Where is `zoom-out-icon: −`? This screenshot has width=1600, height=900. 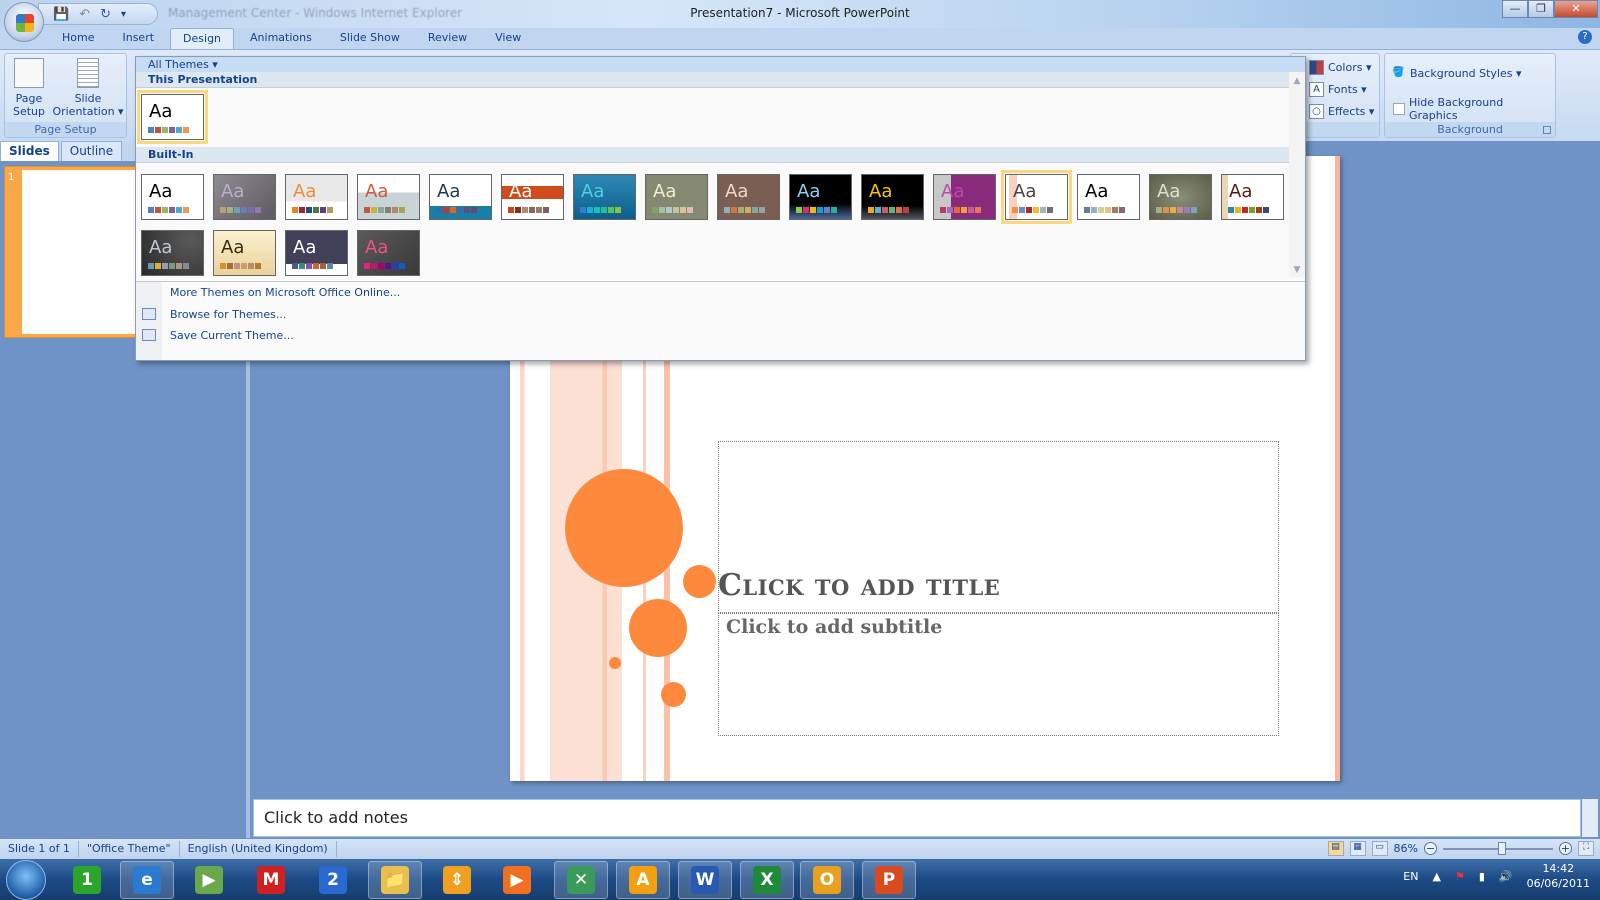 zoom-out-icon: − is located at coordinates (1430, 848).